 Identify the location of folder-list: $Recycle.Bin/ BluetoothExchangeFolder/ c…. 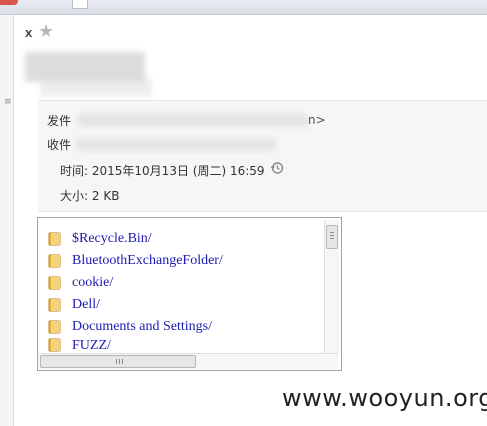
(135, 290).